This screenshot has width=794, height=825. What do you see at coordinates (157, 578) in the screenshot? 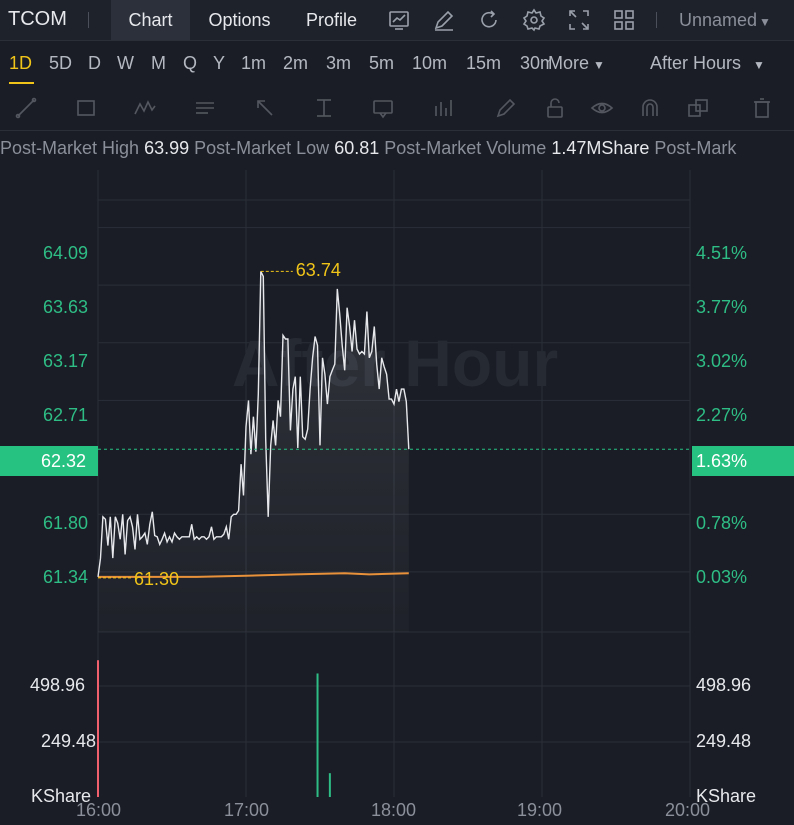
I see `min-price-label: 61.30` at bounding box center [157, 578].